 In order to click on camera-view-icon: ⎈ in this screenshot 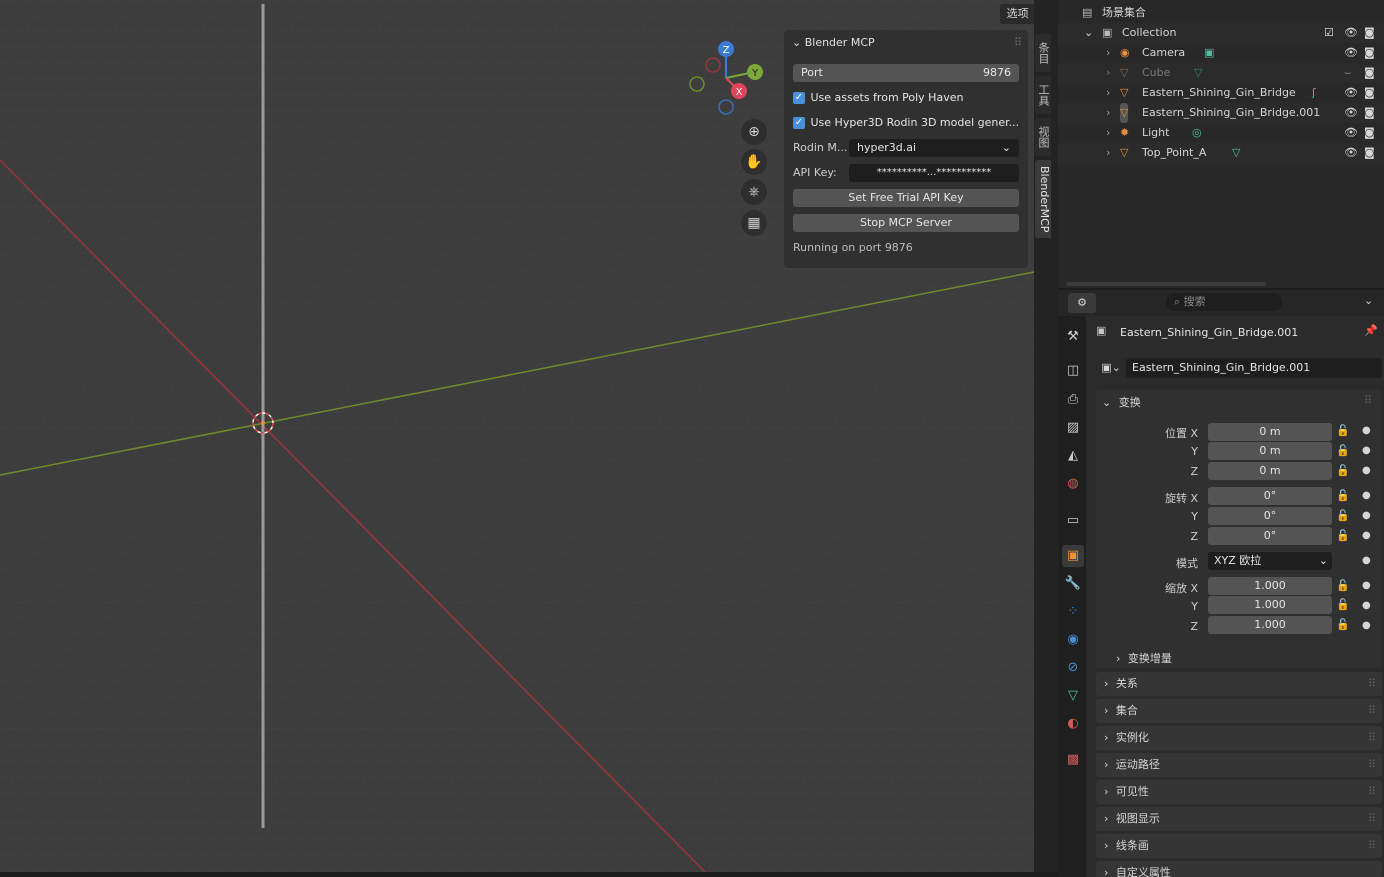, I will do `click(754, 192)`.